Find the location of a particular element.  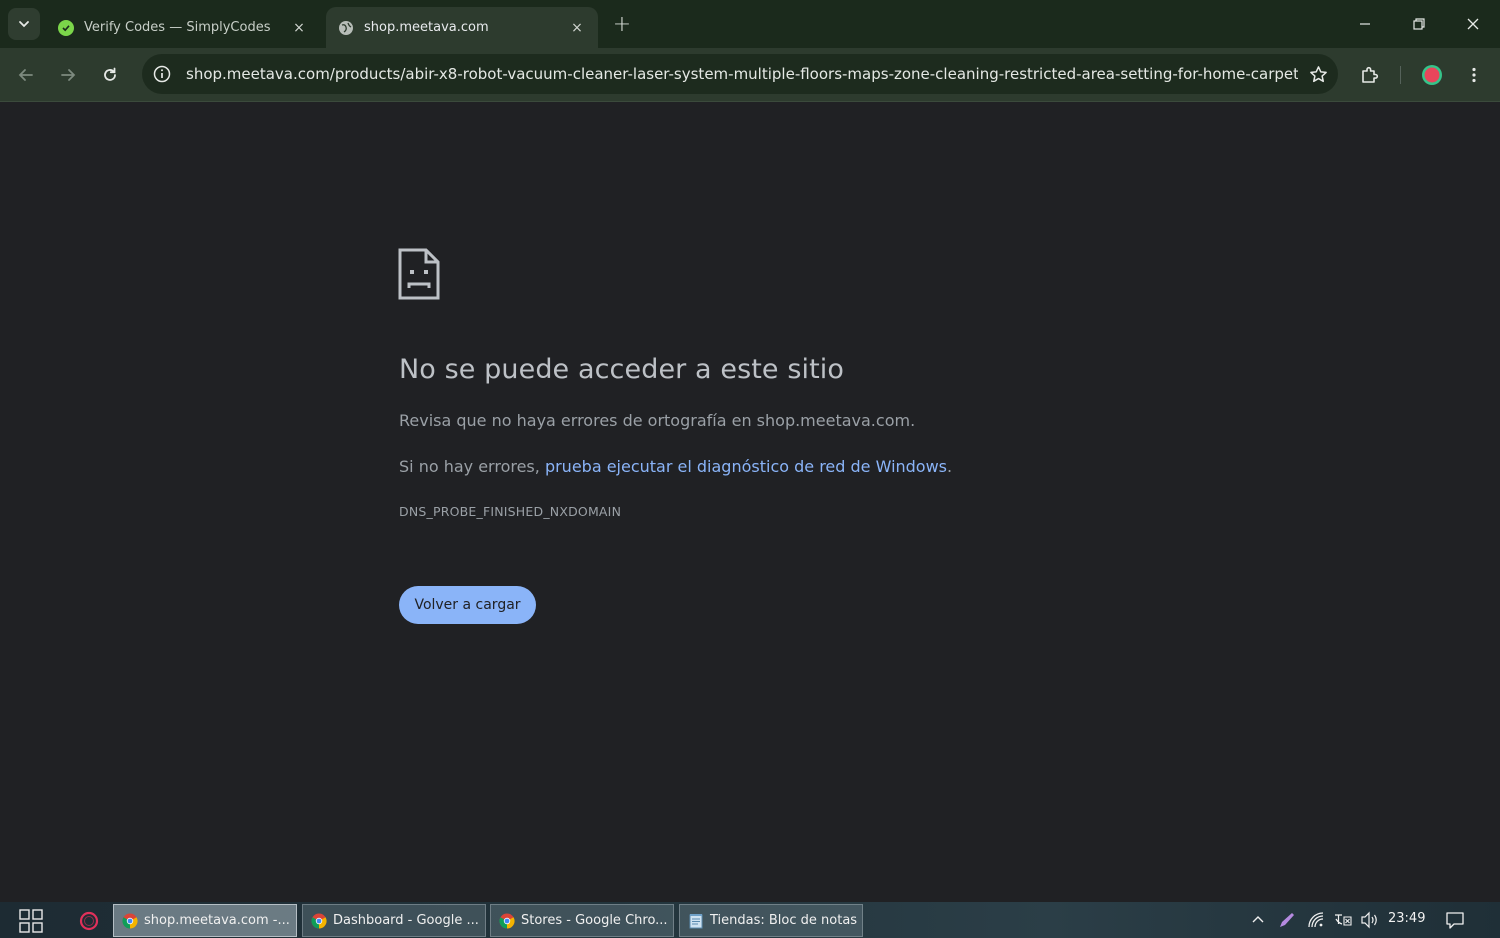

windows-grid-icon is located at coordinates (31, 921).